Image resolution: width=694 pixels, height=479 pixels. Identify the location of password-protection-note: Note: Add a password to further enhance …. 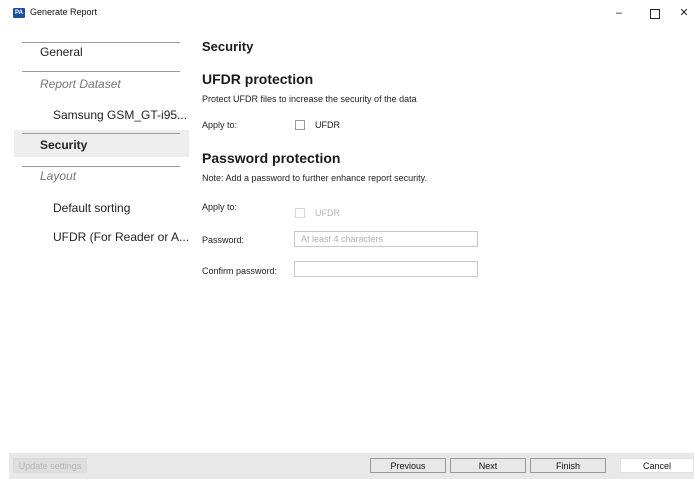
(314, 178).